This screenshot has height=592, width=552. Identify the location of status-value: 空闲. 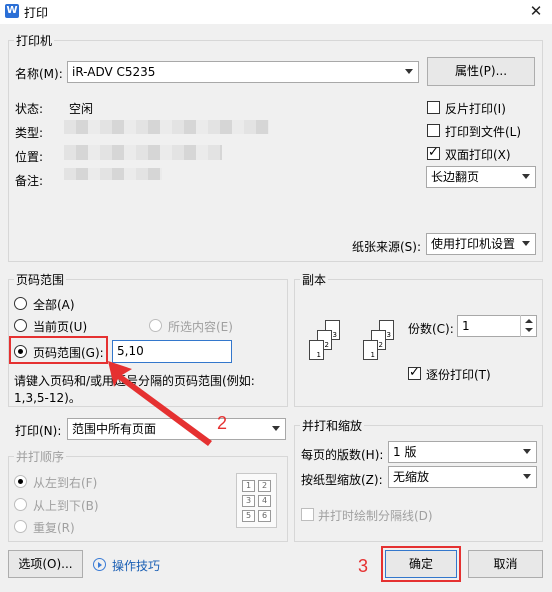
(81, 109).